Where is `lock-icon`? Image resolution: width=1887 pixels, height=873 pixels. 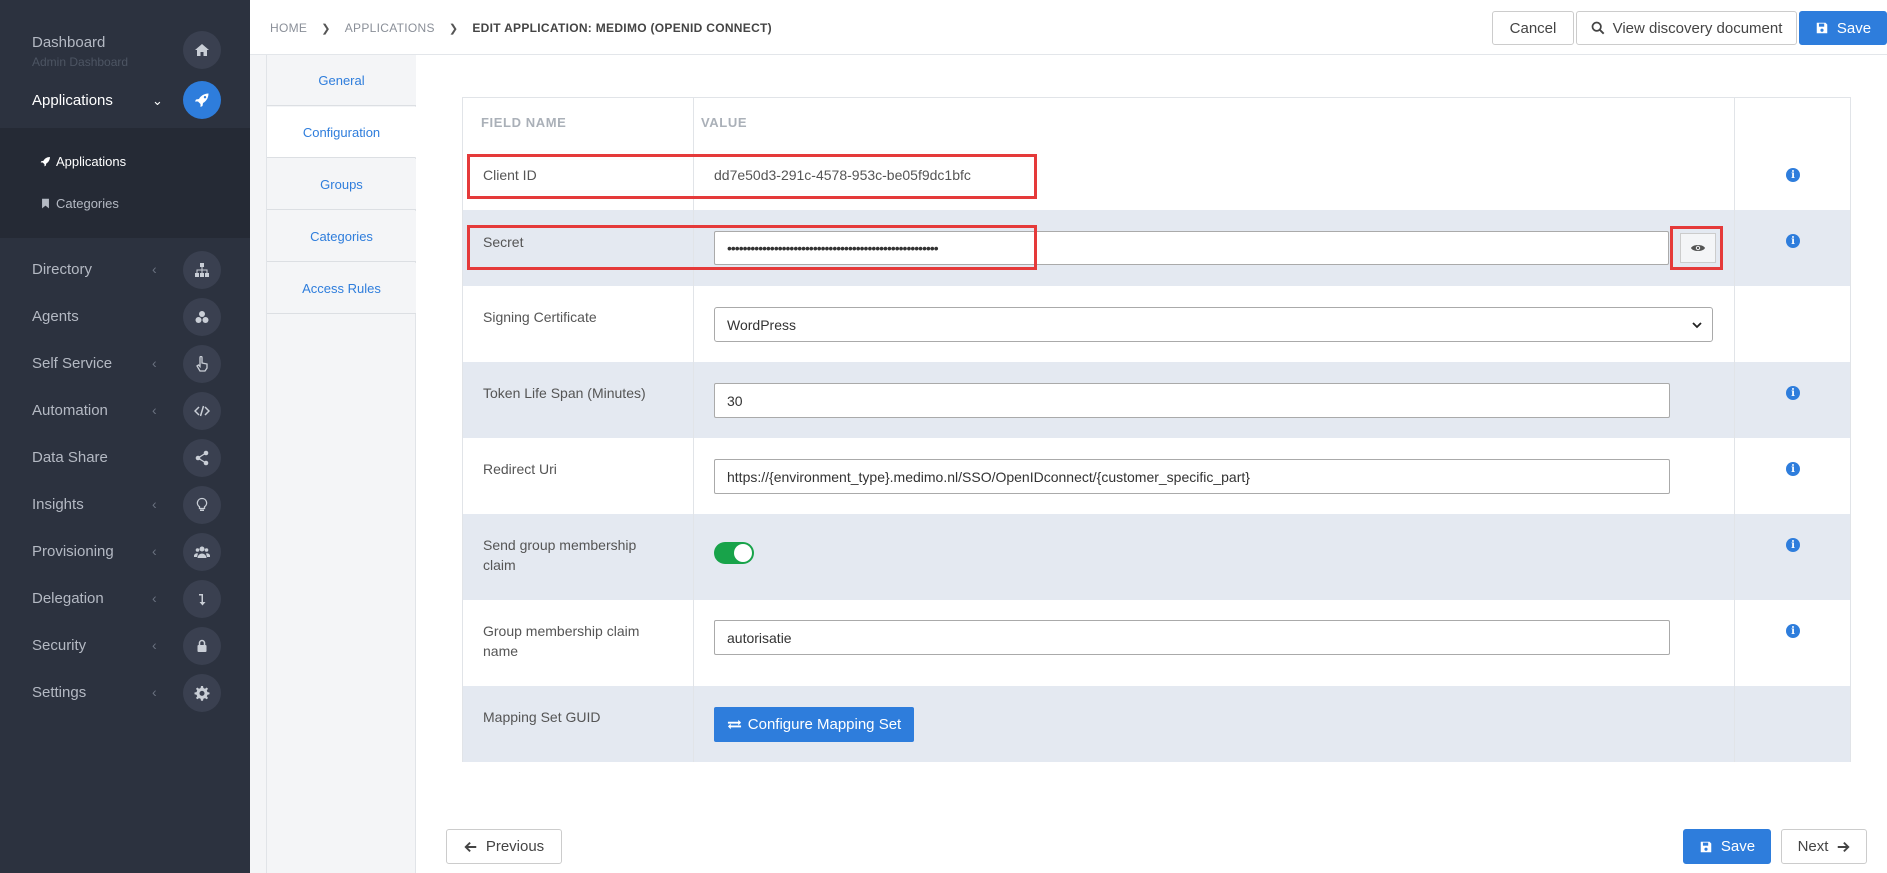 lock-icon is located at coordinates (202, 646).